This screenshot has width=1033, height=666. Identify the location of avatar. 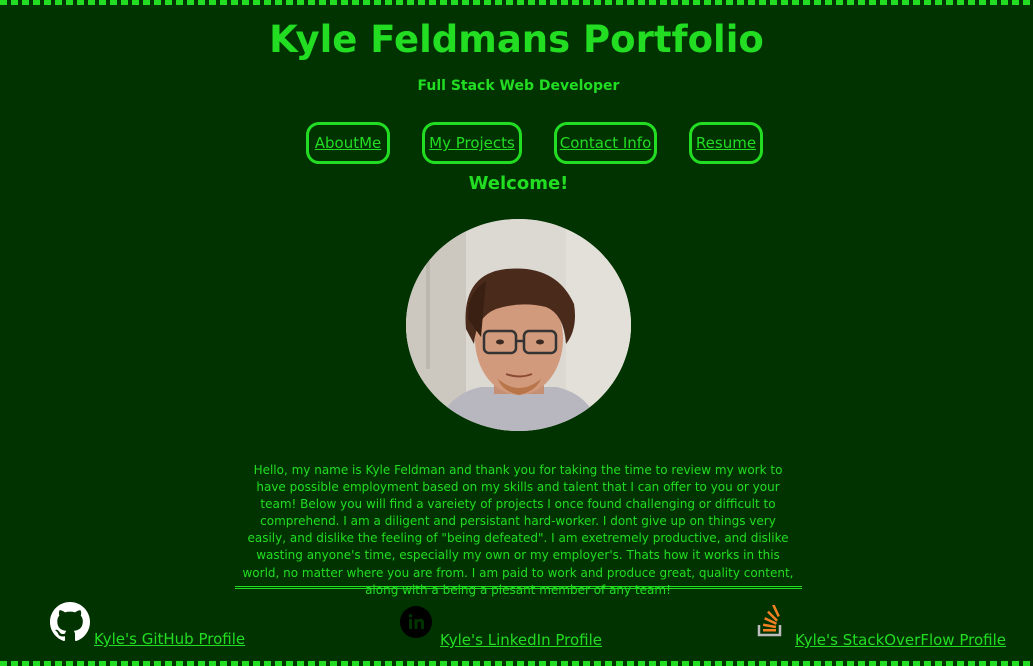
(518, 325).